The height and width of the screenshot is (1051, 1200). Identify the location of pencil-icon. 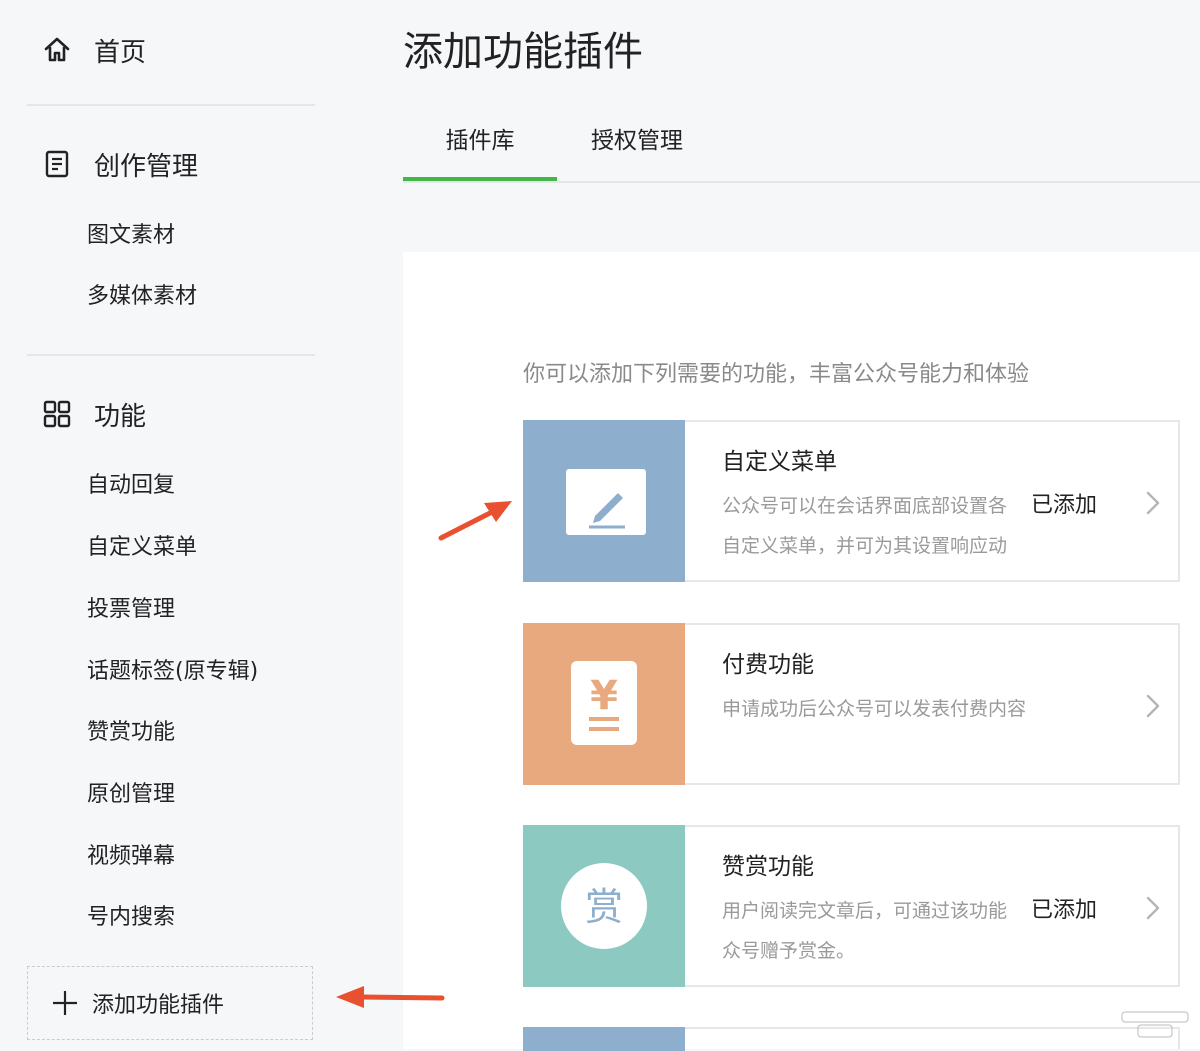
(606, 502).